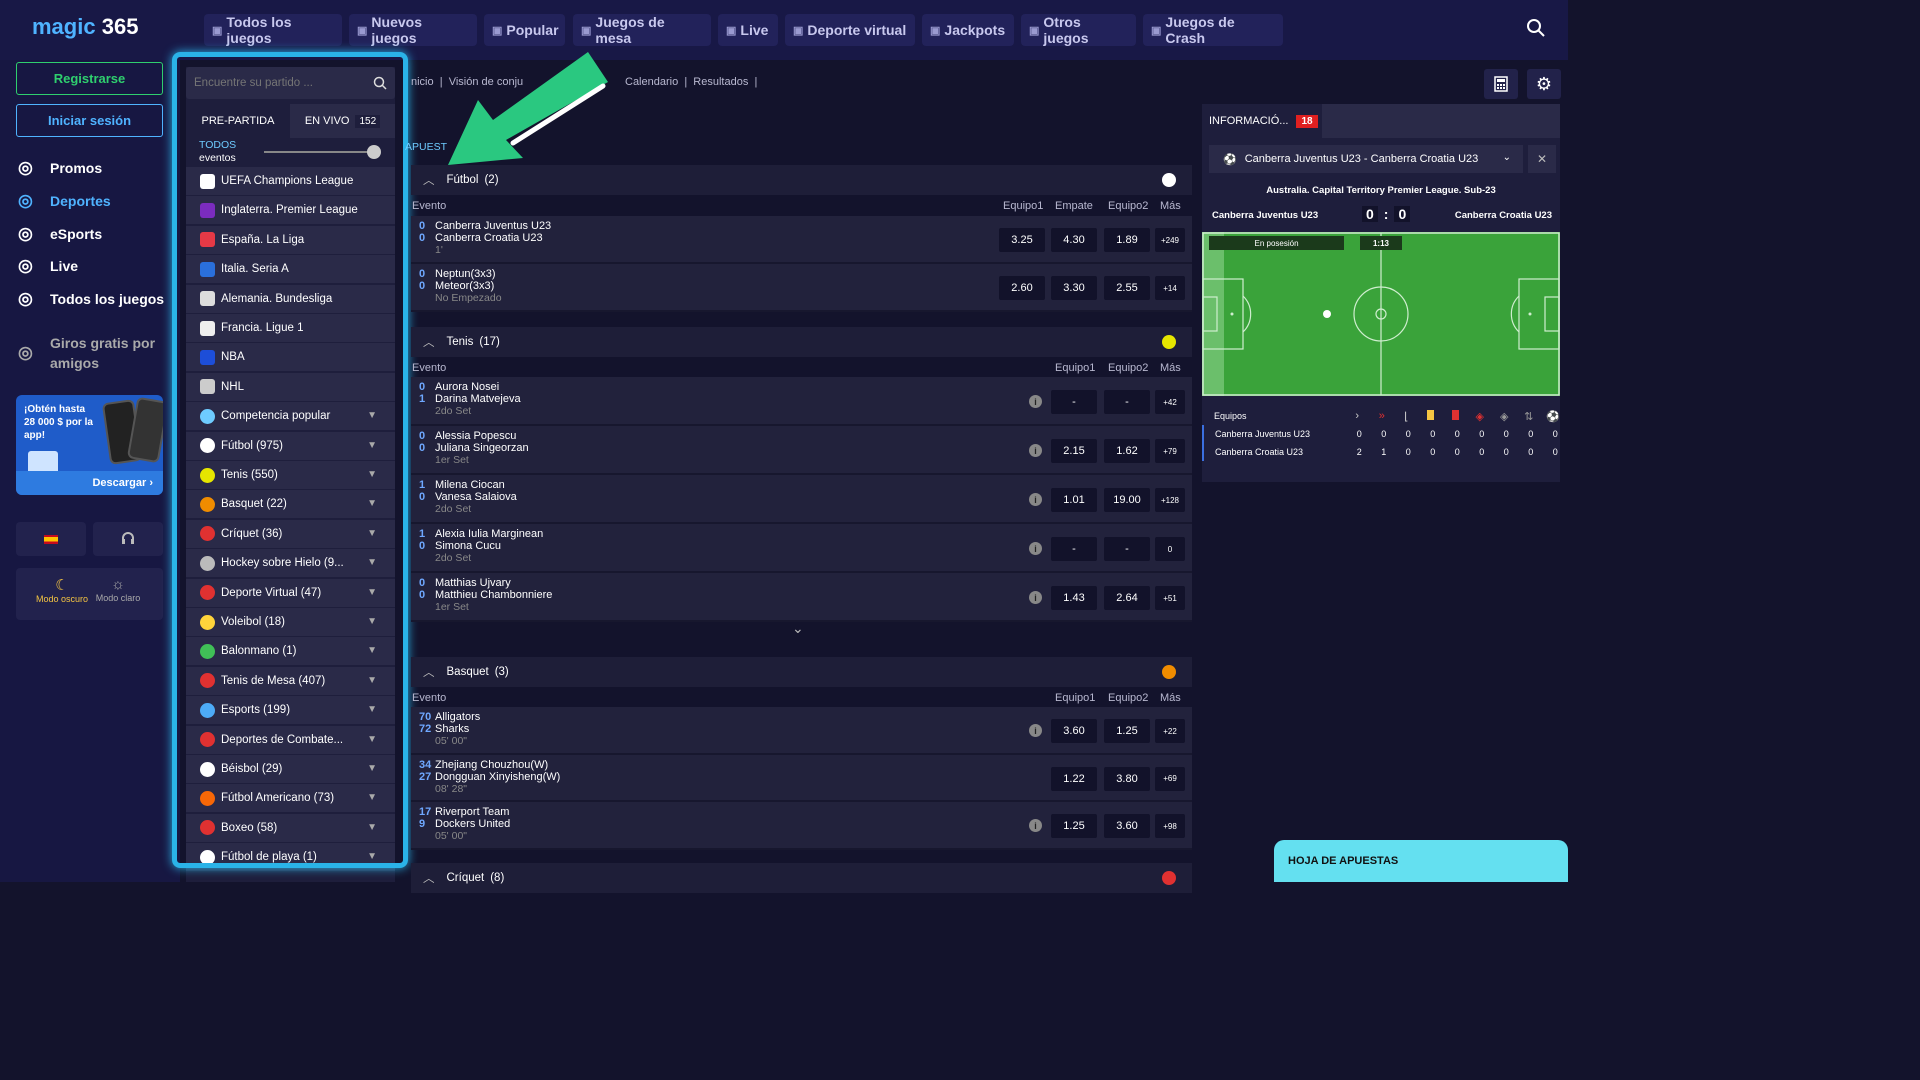 The width and height of the screenshot is (1920, 1080). What do you see at coordinates (850, 30) in the screenshot?
I see `nav-ball-button: ▣ Deporte virtual` at bounding box center [850, 30].